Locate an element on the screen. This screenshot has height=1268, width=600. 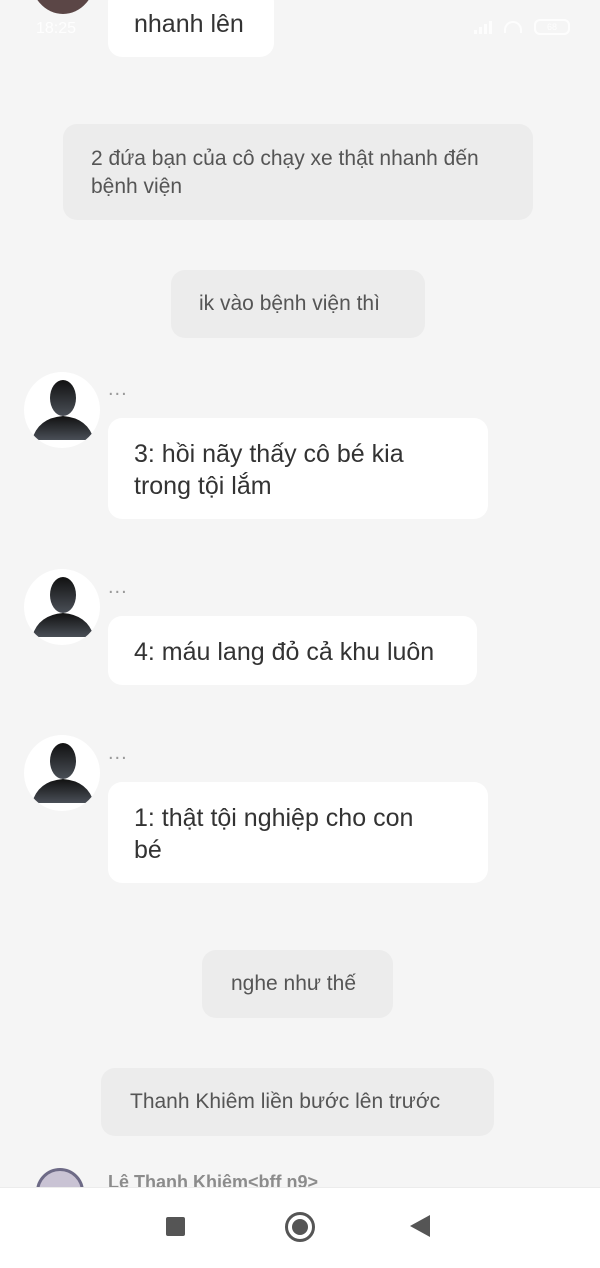
home-circle-inner is located at coordinates (300, 1227).